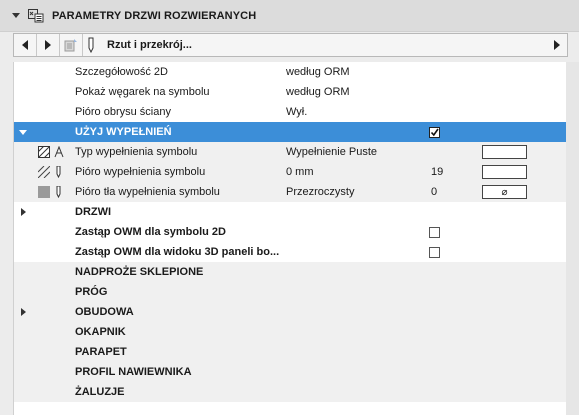 This screenshot has width=579, height=415. I want to click on row-label: ŻALUZJE, so click(100, 392).